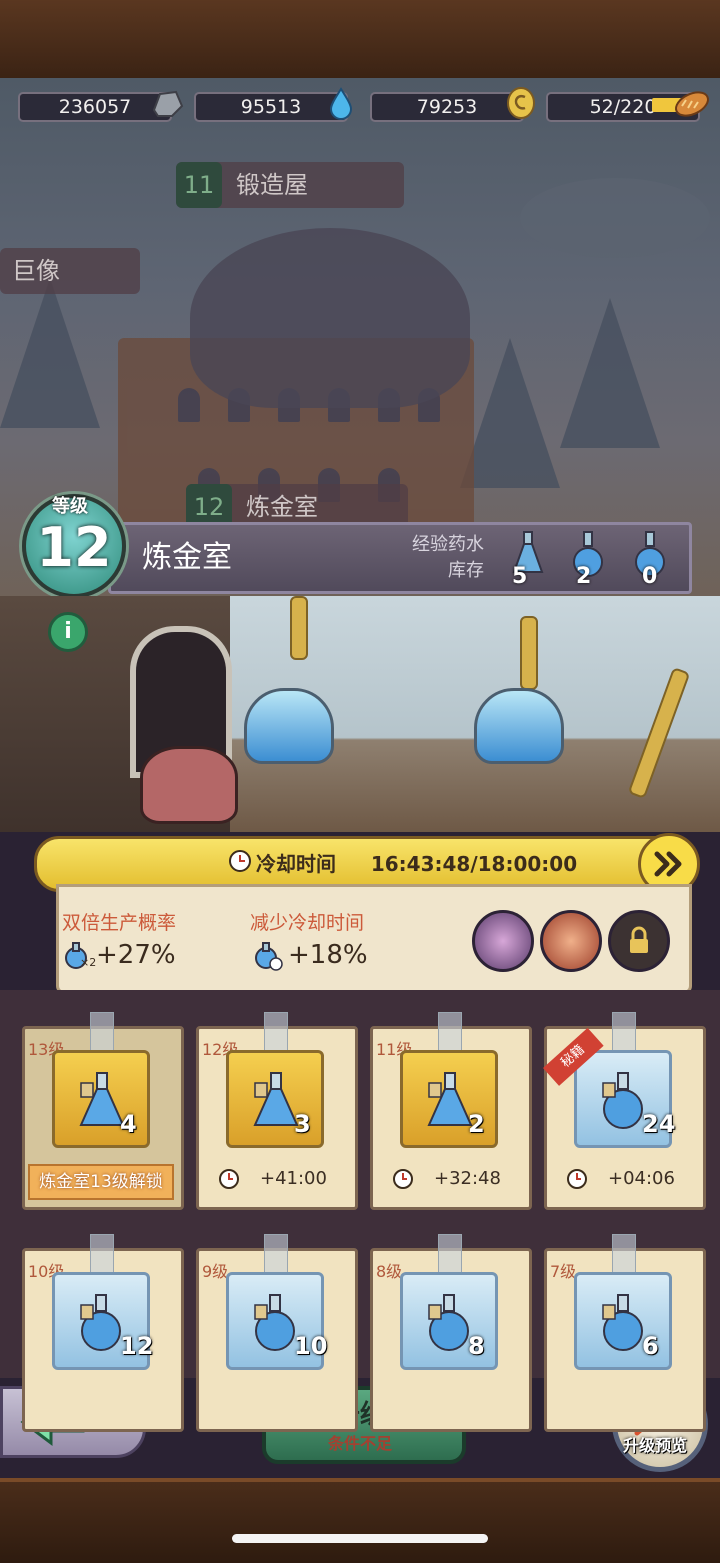 This screenshot has height=1563, width=720. What do you see at coordinates (136, 955) in the screenshot?
I see `double-production-value: +27%` at bounding box center [136, 955].